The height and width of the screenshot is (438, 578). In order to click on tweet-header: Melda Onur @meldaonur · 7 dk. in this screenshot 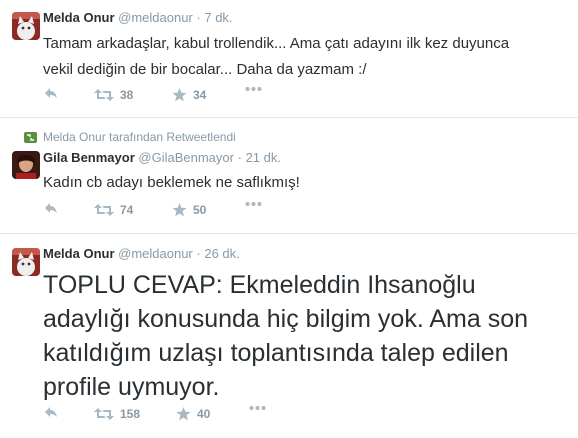, I will do `click(138, 18)`.